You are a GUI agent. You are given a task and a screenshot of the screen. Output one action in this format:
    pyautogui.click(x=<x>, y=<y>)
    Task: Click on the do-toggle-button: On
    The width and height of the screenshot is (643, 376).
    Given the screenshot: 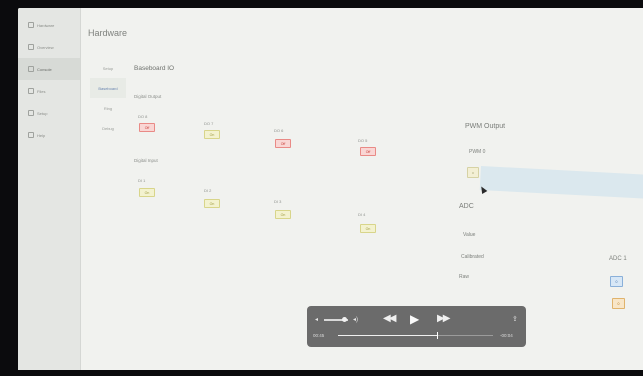 What is the action you would take?
    pyautogui.click(x=212, y=134)
    